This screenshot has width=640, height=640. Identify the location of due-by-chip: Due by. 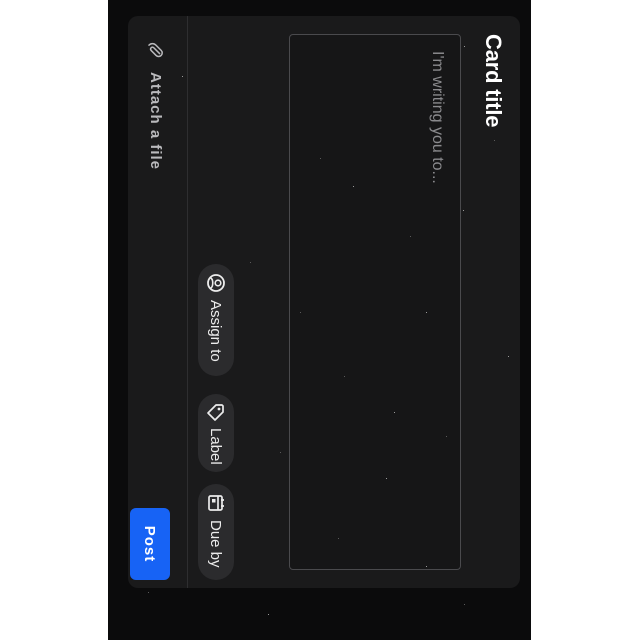
(216, 532).